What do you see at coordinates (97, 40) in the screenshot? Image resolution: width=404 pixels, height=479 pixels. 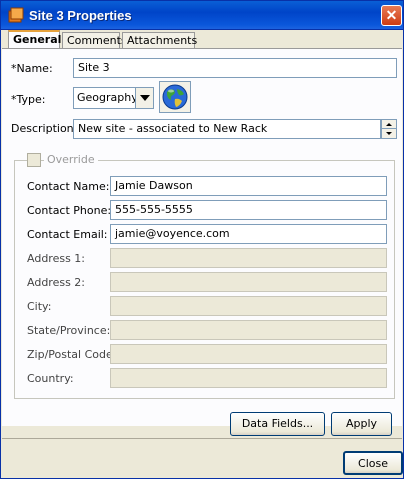 I see `tab-comments-label: Comments` at bounding box center [97, 40].